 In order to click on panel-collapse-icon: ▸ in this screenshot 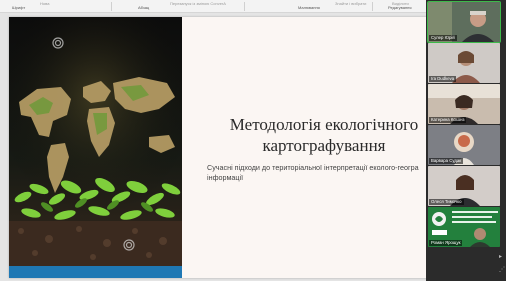, I will do `click(500, 256)`.